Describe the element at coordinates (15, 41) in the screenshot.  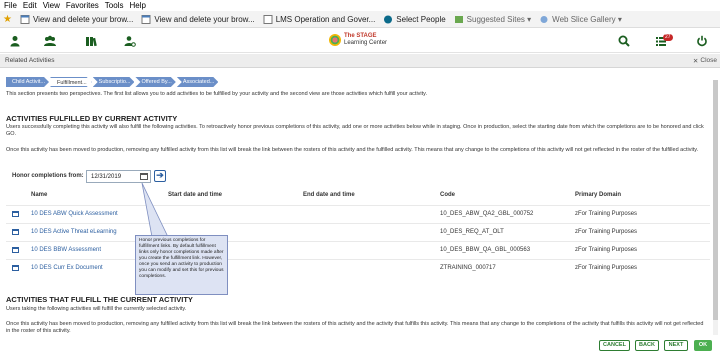
I see `person-icon` at that location.